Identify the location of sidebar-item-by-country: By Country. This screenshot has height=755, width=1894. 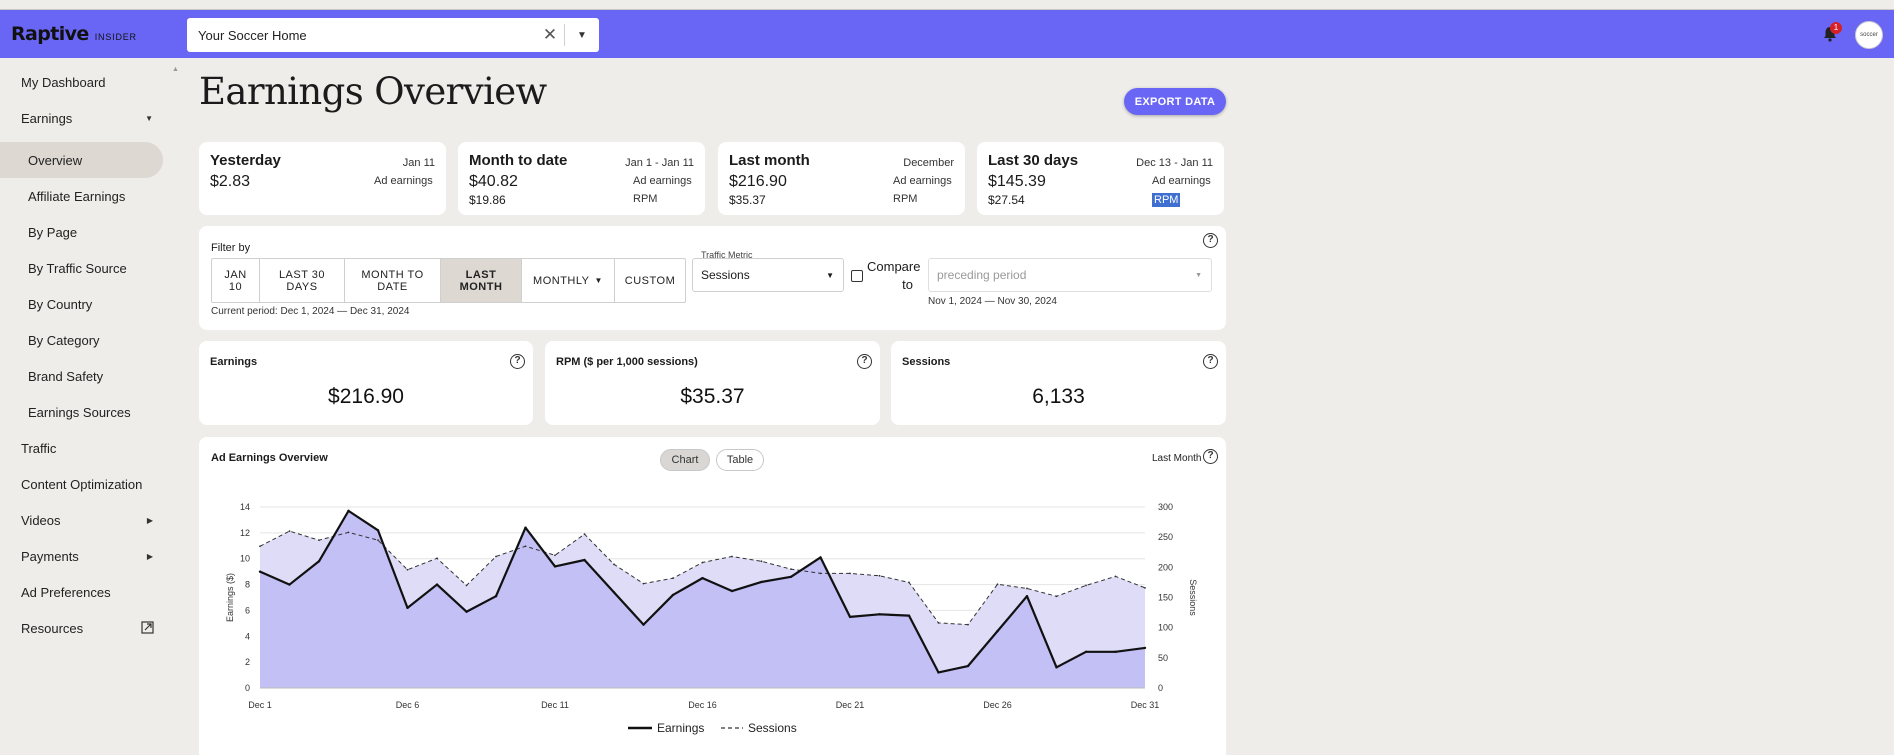
(95, 304).